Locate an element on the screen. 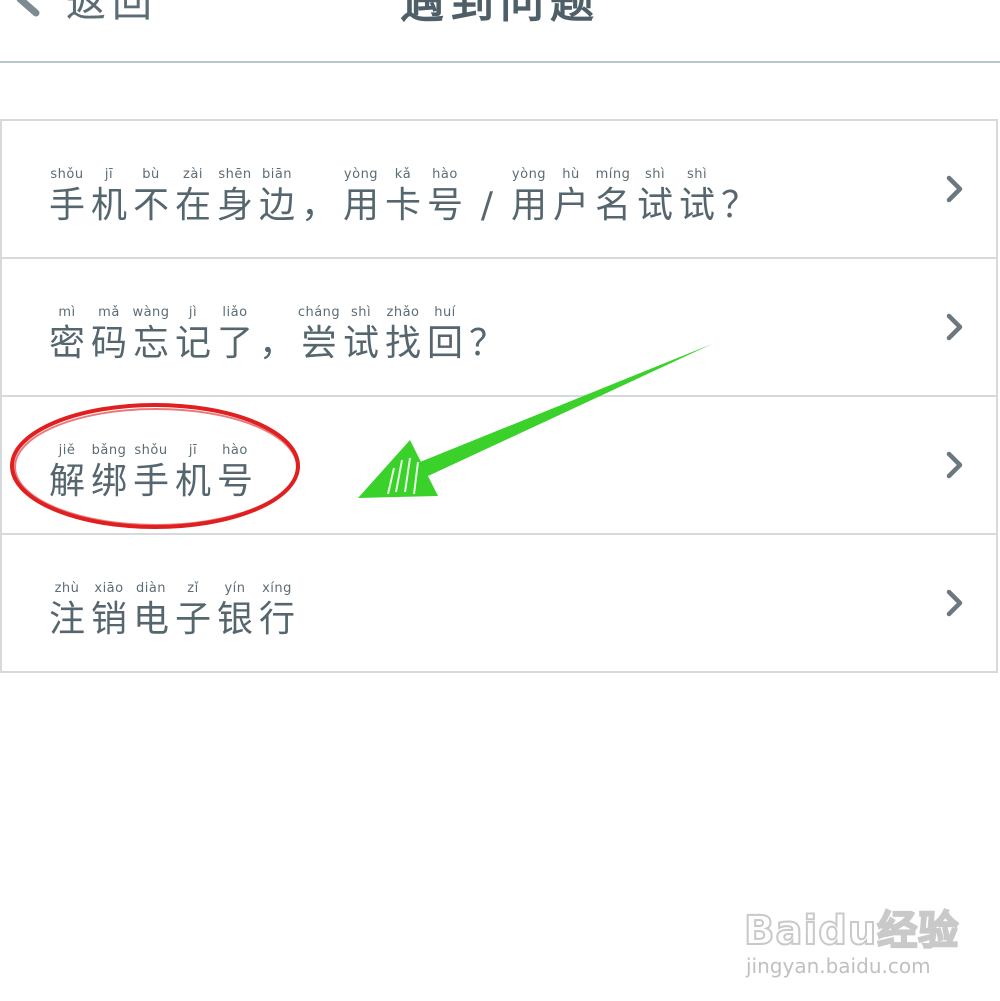 This screenshot has width=1000, height=1001. hanzi-text: 解 is located at coordinates (66, 481).